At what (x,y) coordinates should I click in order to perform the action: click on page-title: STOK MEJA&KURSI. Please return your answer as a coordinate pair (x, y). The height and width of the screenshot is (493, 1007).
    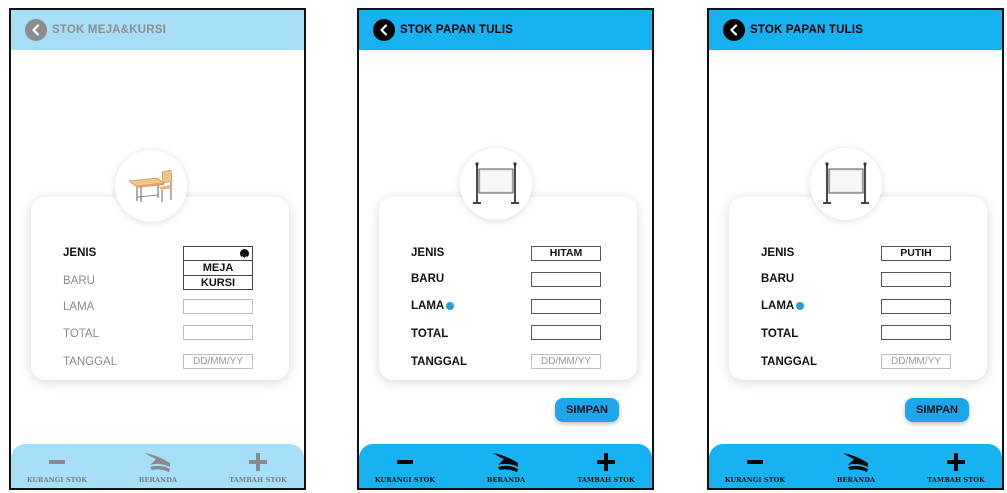
    Looking at the image, I should click on (109, 30).